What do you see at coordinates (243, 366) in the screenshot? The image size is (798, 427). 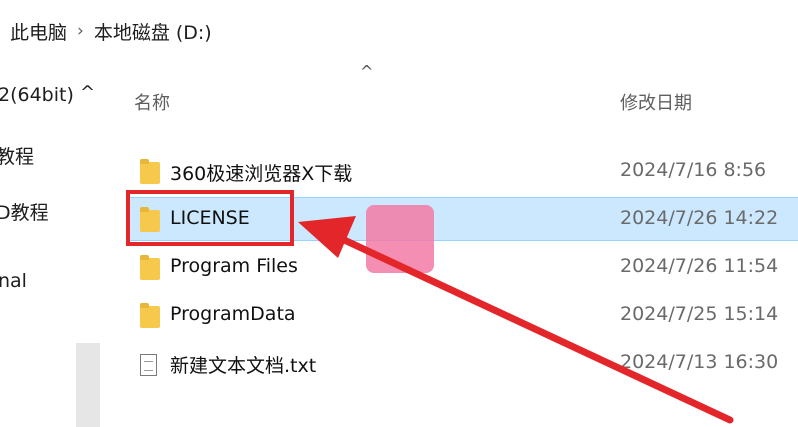 I see `file-name: 新建文本文档.txt` at bounding box center [243, 366].